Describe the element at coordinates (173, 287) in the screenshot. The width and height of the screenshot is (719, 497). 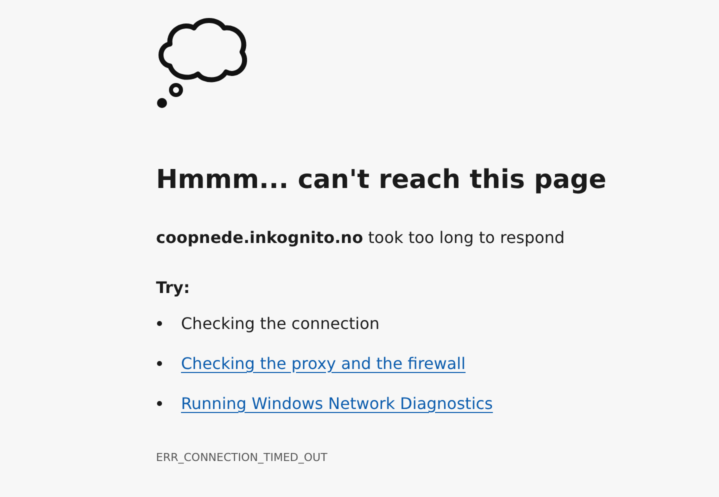
I see `try-label: Try:` at that location.